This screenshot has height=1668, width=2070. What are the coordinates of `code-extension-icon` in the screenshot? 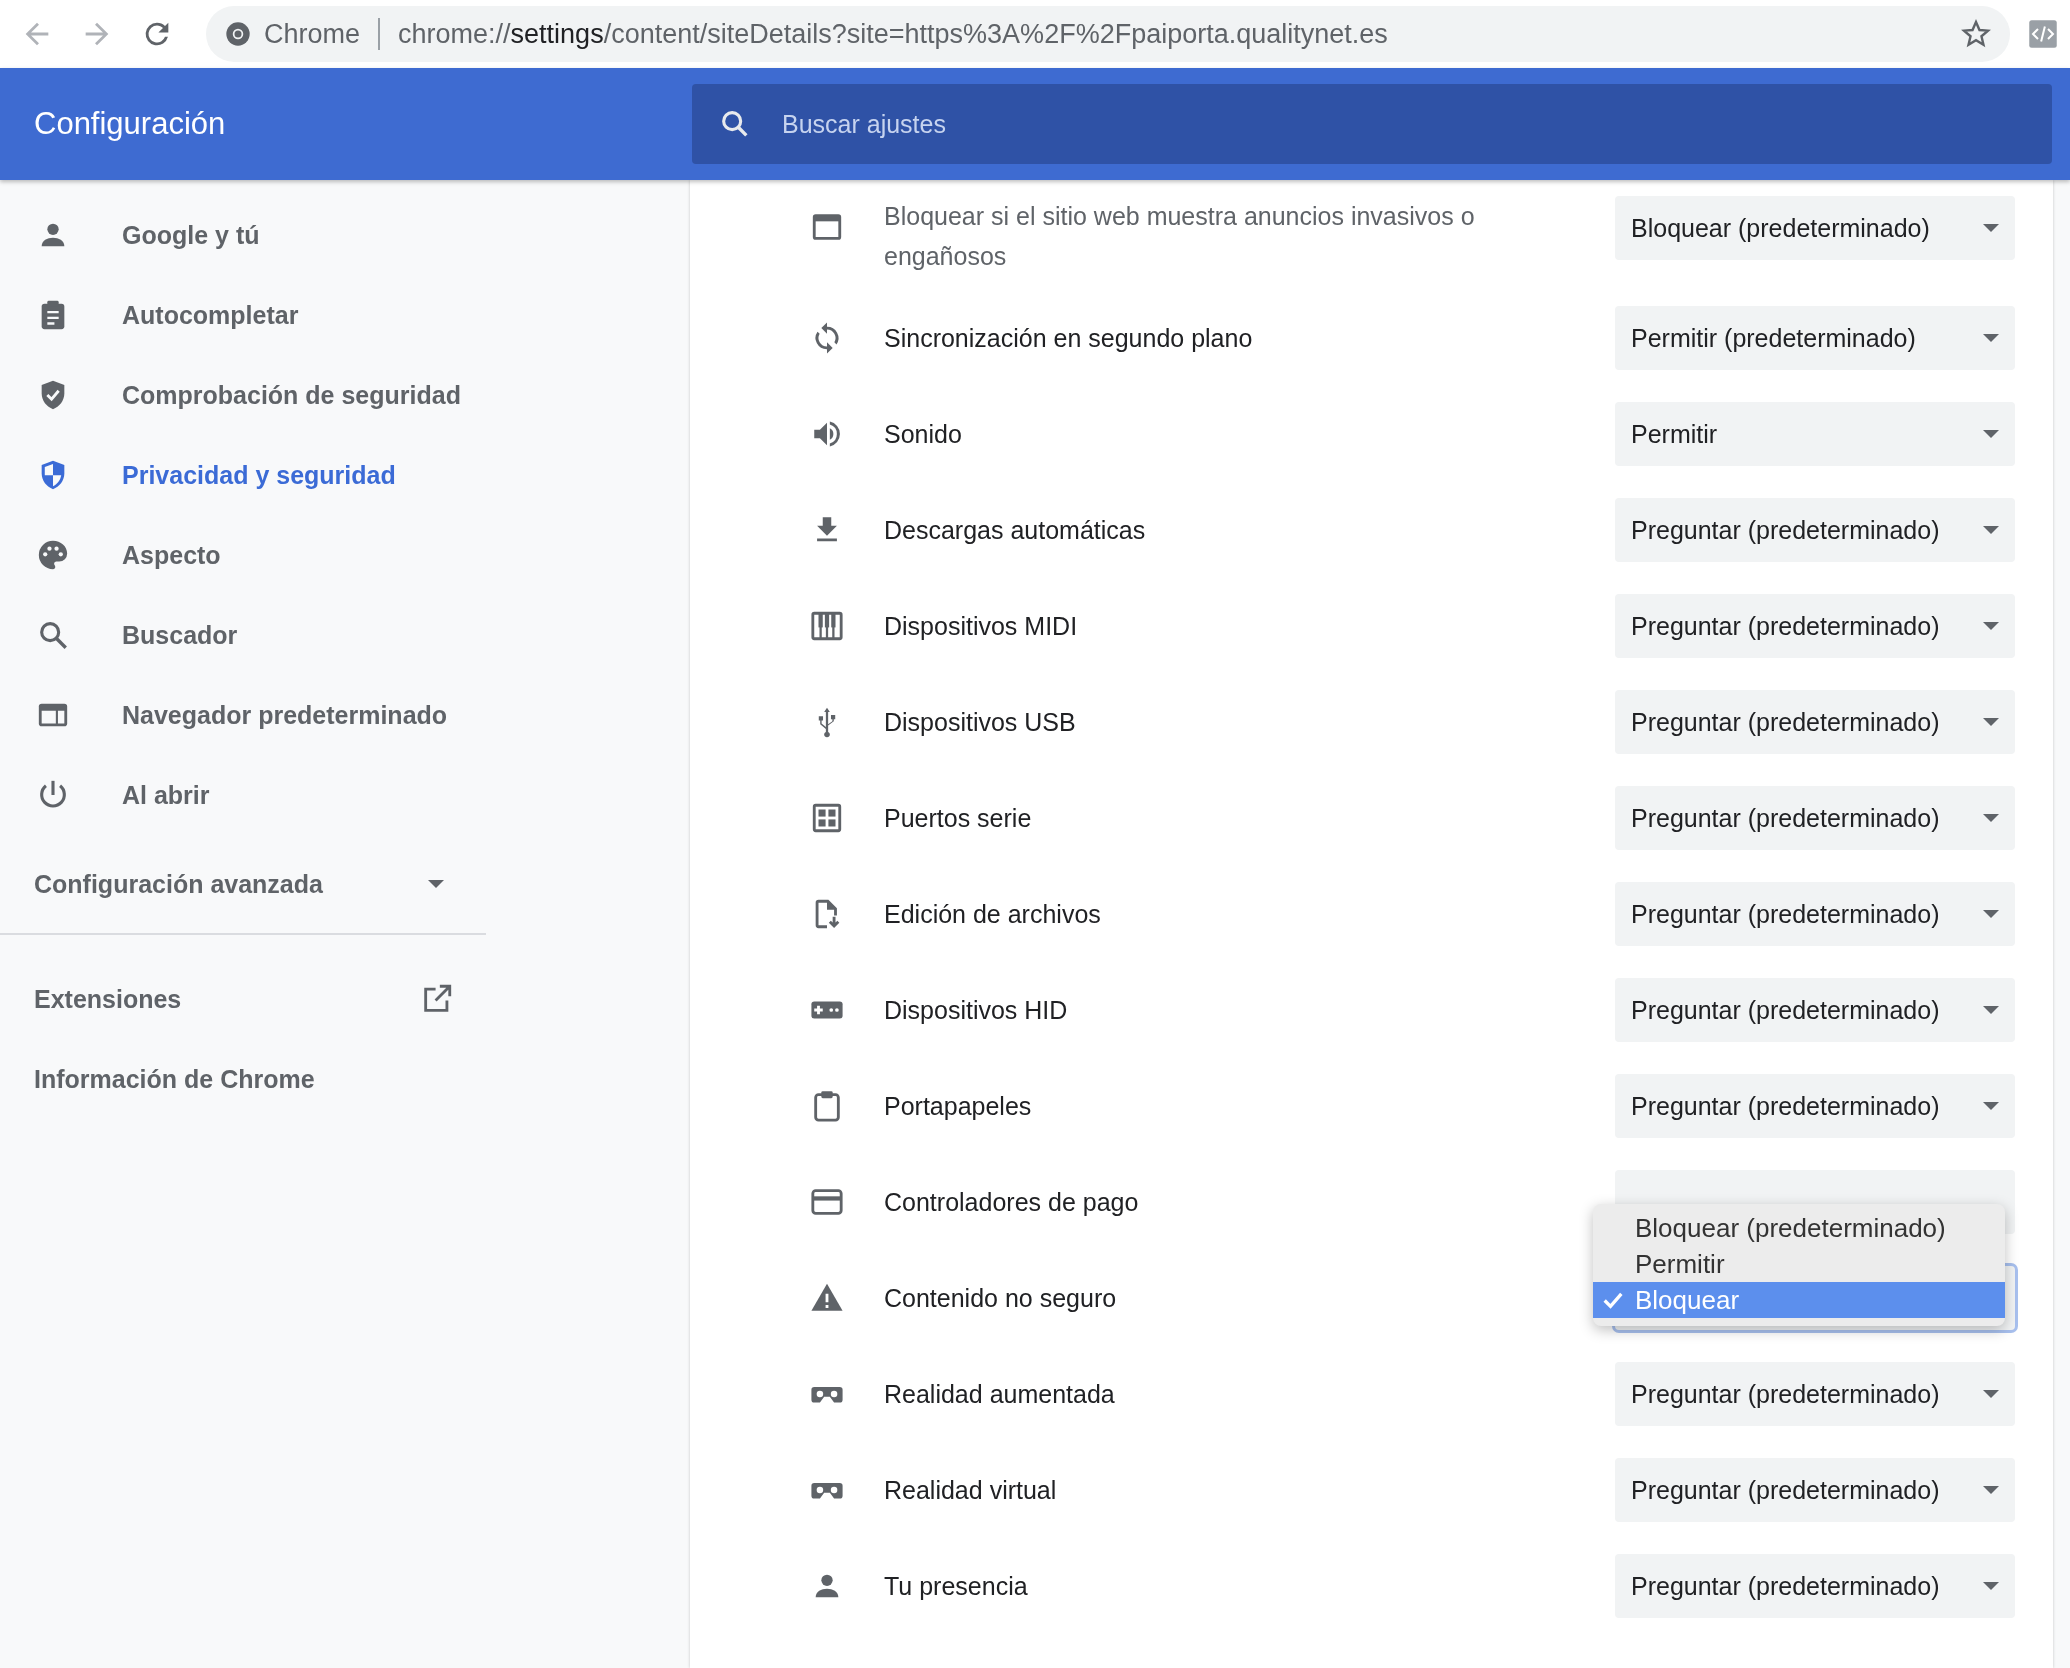 It's located at (2043, 34).